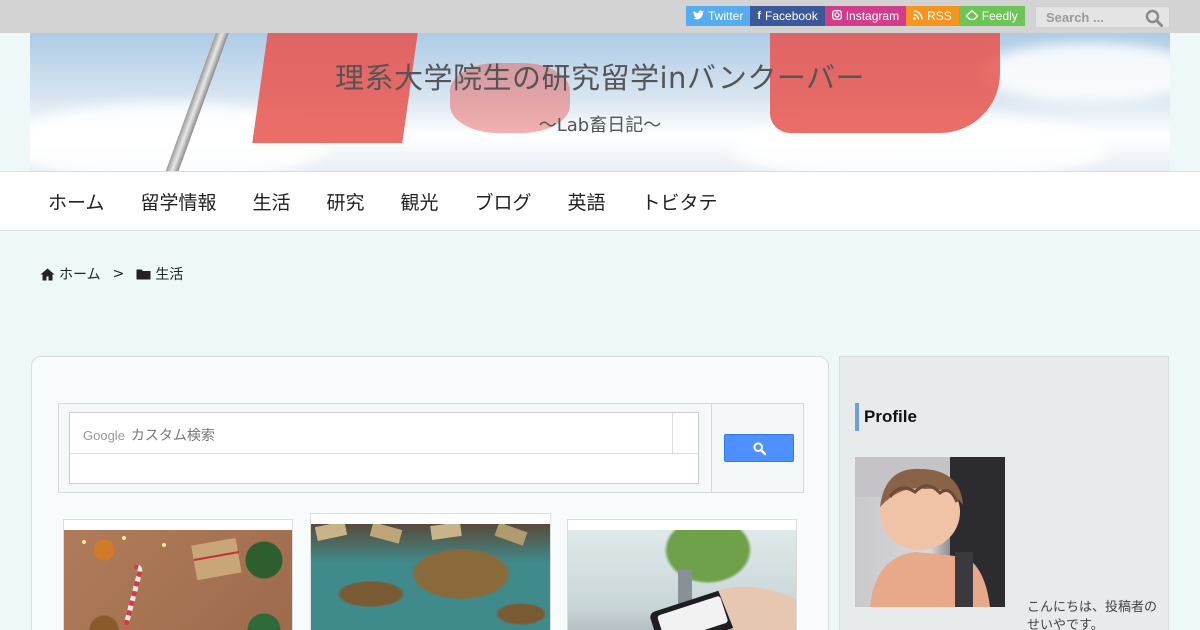  Describe the element at coordinates (271, 201) in the screenshot. I see `nav-item-life: 生活` at that location.